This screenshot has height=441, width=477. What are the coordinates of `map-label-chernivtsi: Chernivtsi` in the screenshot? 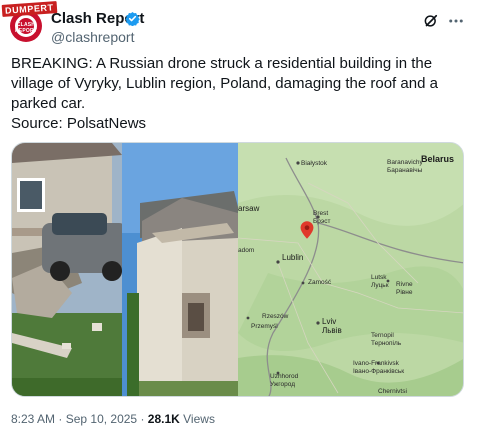 It's located at (392, 391).